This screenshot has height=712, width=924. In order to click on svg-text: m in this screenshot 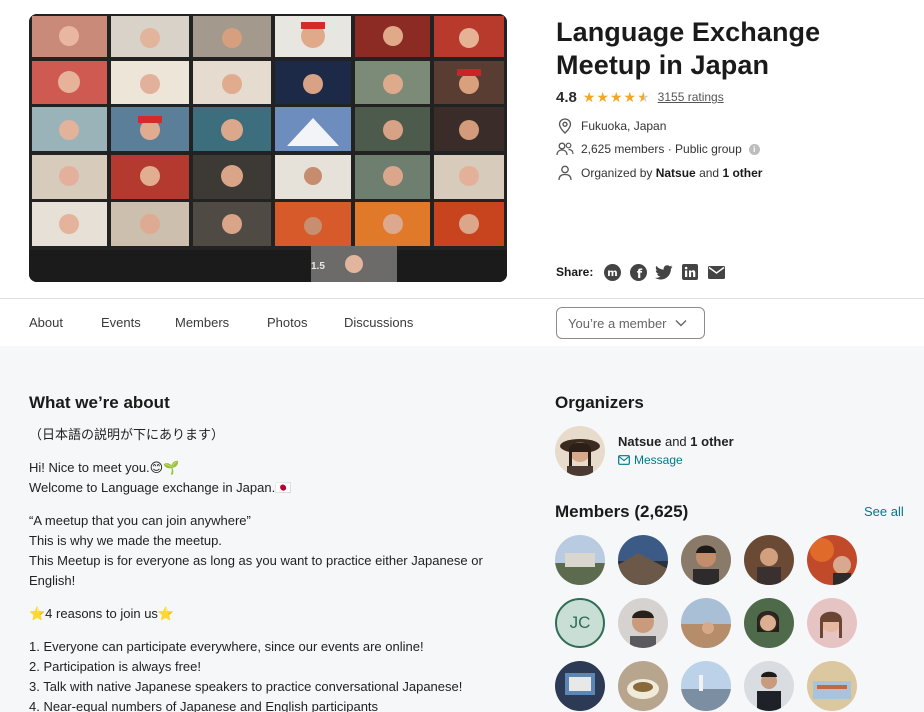, I will do `click(612, 273)`.